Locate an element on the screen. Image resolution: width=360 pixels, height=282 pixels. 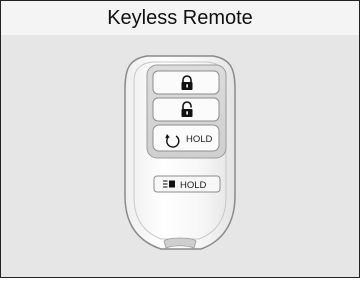
lock-button is located at coordinates (186, 82).